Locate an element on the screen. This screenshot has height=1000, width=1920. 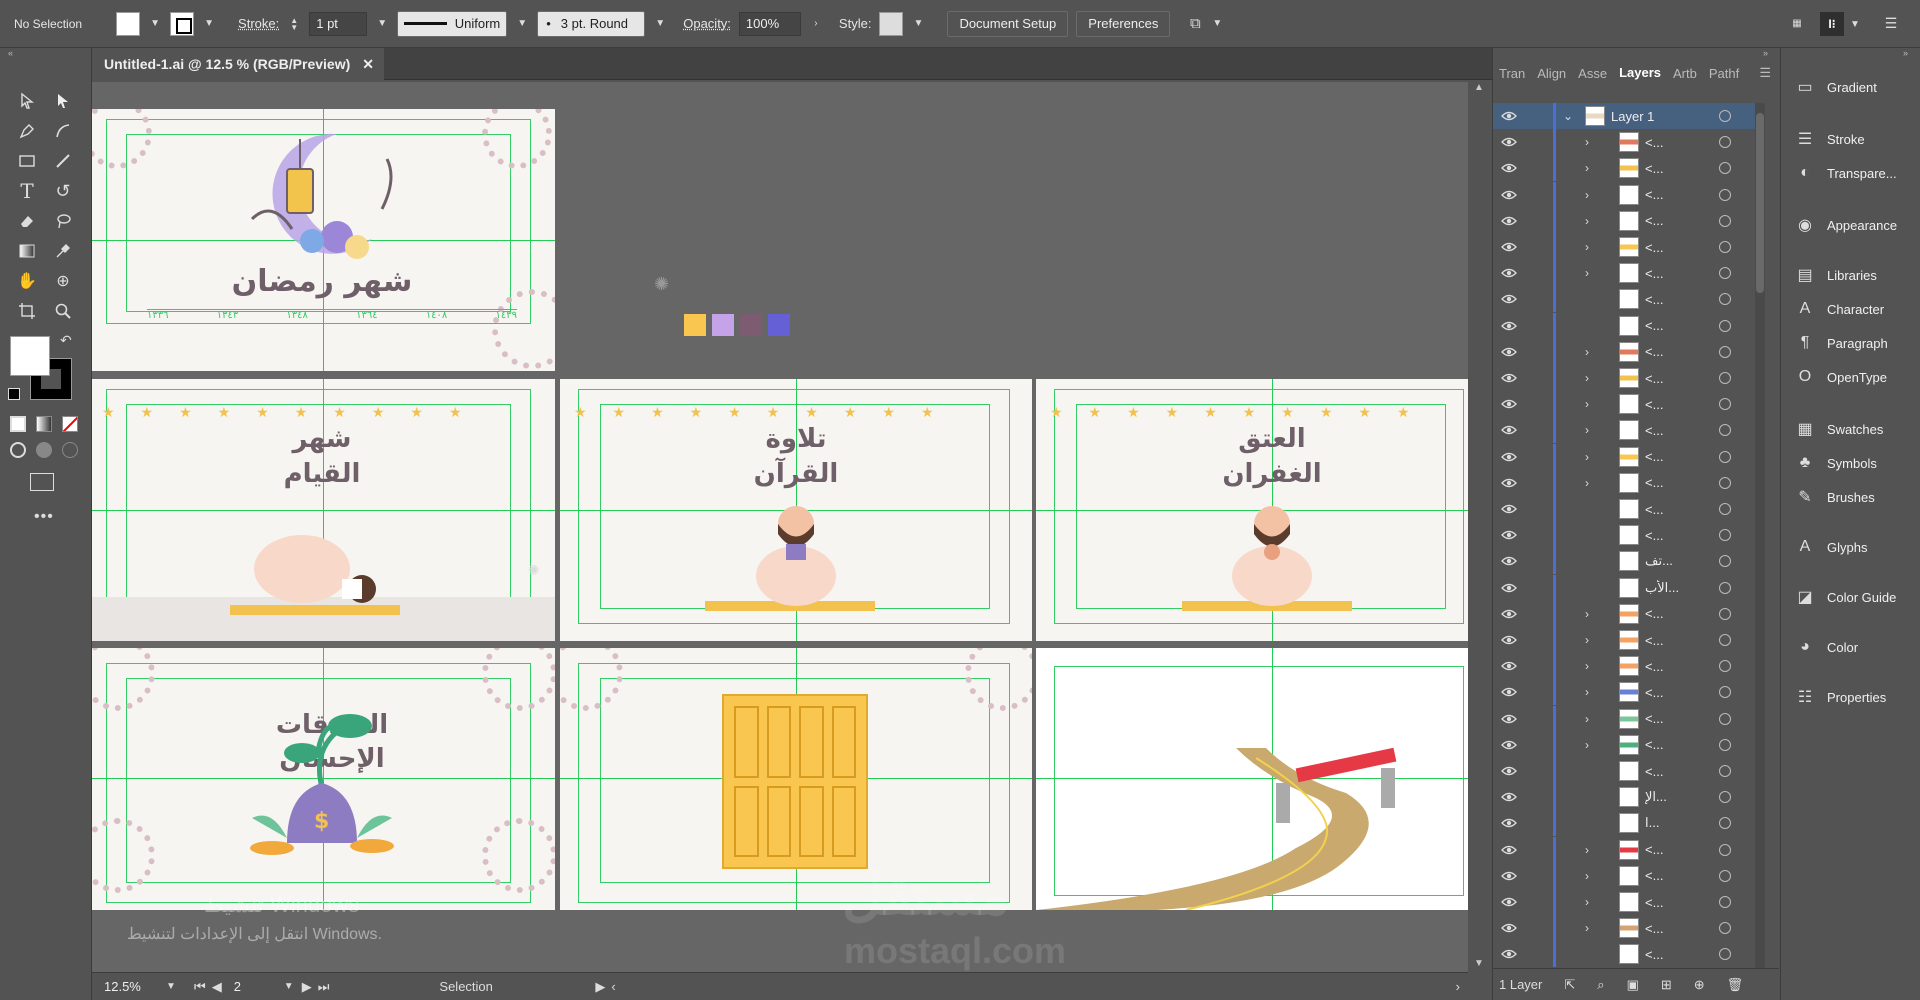
zoom-tool-icon is located at coordinates (63, 311).